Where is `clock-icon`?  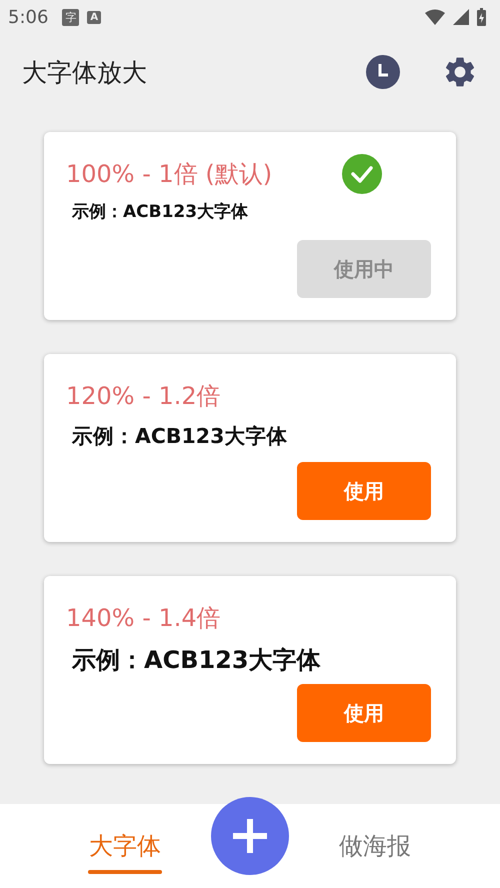
clock-icon is located at coordinates (383, 72).